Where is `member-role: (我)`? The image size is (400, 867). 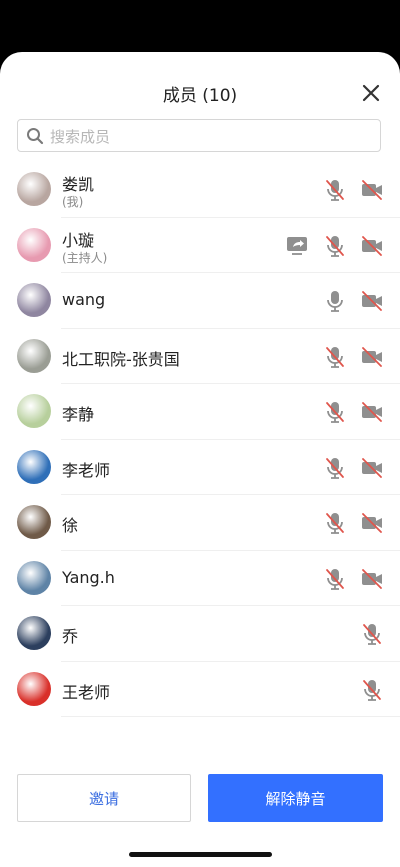
member-role: (我) is located at coordinates (73, 202).